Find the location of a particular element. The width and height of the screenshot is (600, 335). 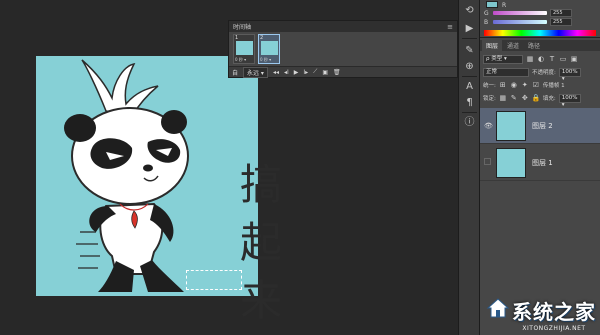

layer-name: 图层 2 is located at coordinates (542, 126).